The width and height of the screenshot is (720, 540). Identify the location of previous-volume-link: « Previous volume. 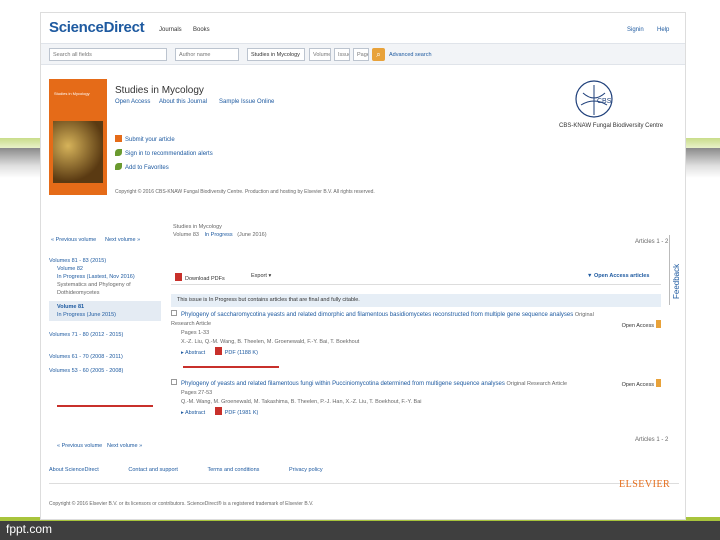
(73, 240).